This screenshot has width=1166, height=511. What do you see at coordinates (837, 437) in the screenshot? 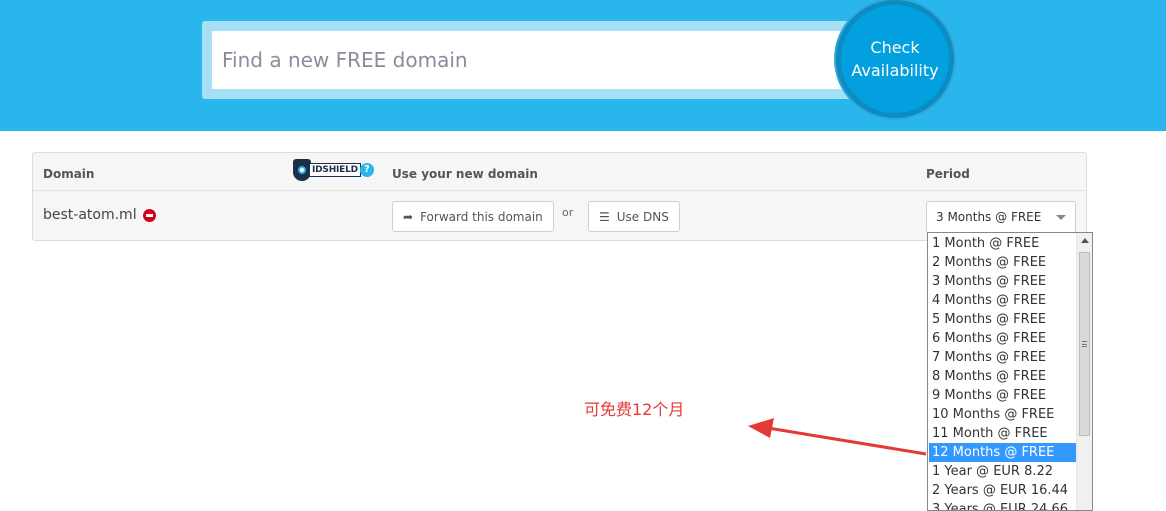
I see `annotation-arrow` at bounding box center [837, 437].